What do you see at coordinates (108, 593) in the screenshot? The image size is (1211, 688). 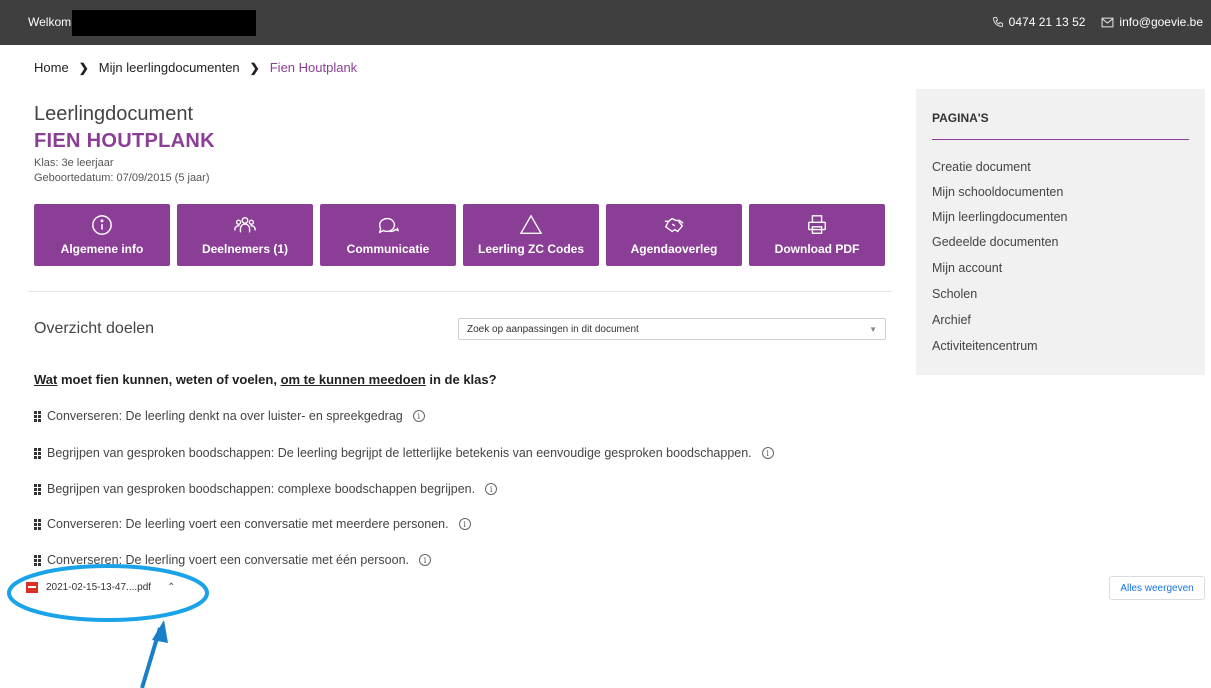 I see `annotation-ellipse` at bounding box center [108, 593].